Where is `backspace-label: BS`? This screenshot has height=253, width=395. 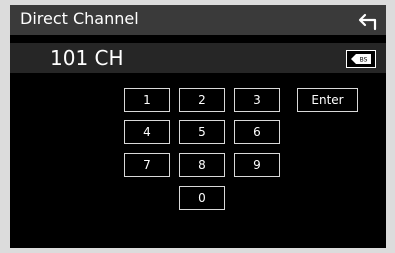
backspace-label: BS is located at coordinates (364, 60).